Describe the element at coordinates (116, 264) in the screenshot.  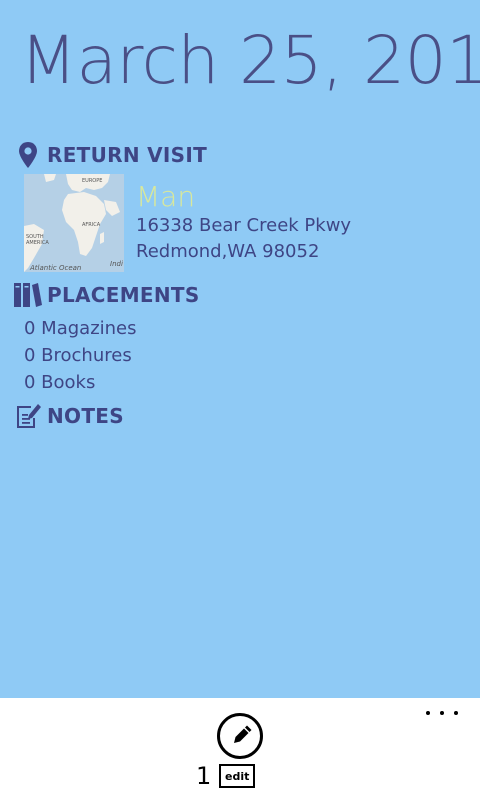
I see `map-label-indian: Indi` at that location.